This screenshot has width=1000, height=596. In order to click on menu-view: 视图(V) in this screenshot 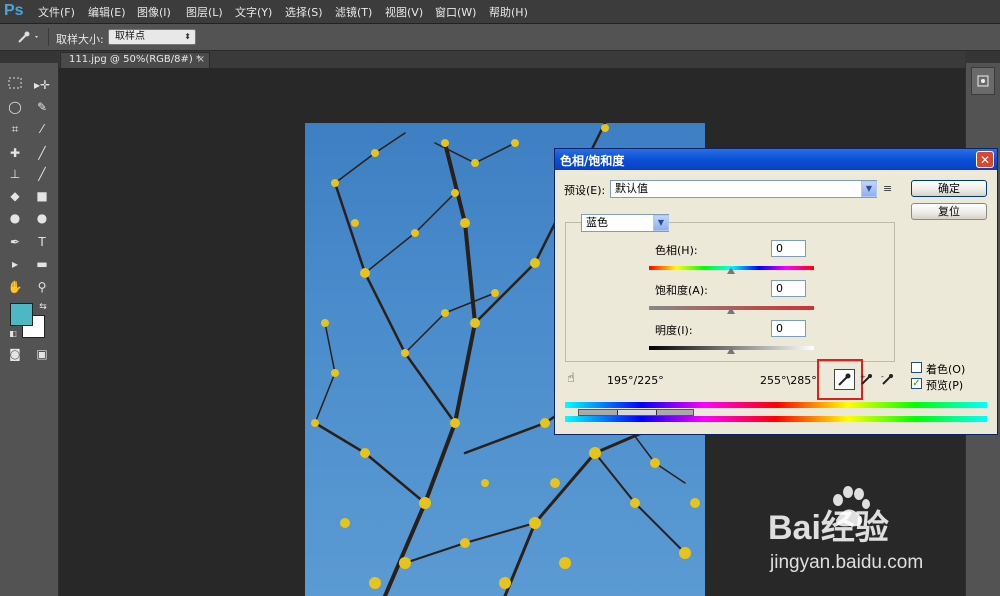, I will do `click(404, 12)`.